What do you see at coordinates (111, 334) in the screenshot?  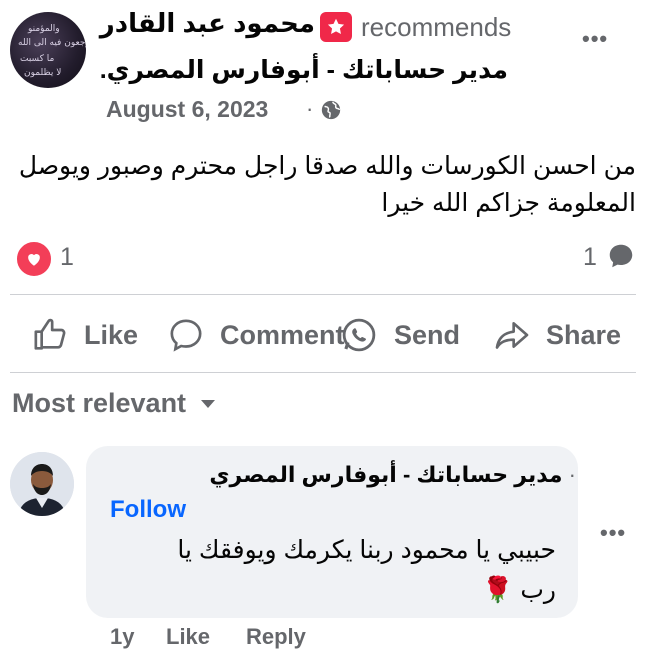 I see `like-label: Like` at bounding box center [111, 334].